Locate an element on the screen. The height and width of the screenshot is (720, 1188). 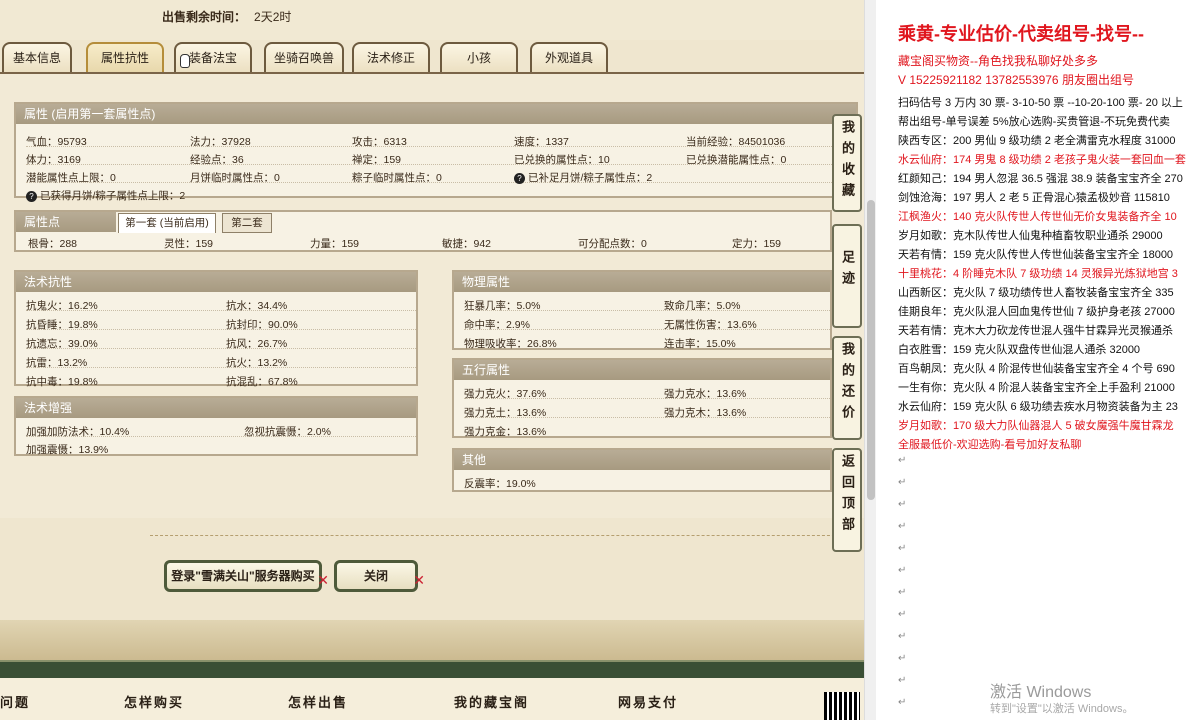
stat-zen: 禅定：159 is located at coordinates (377, 160).